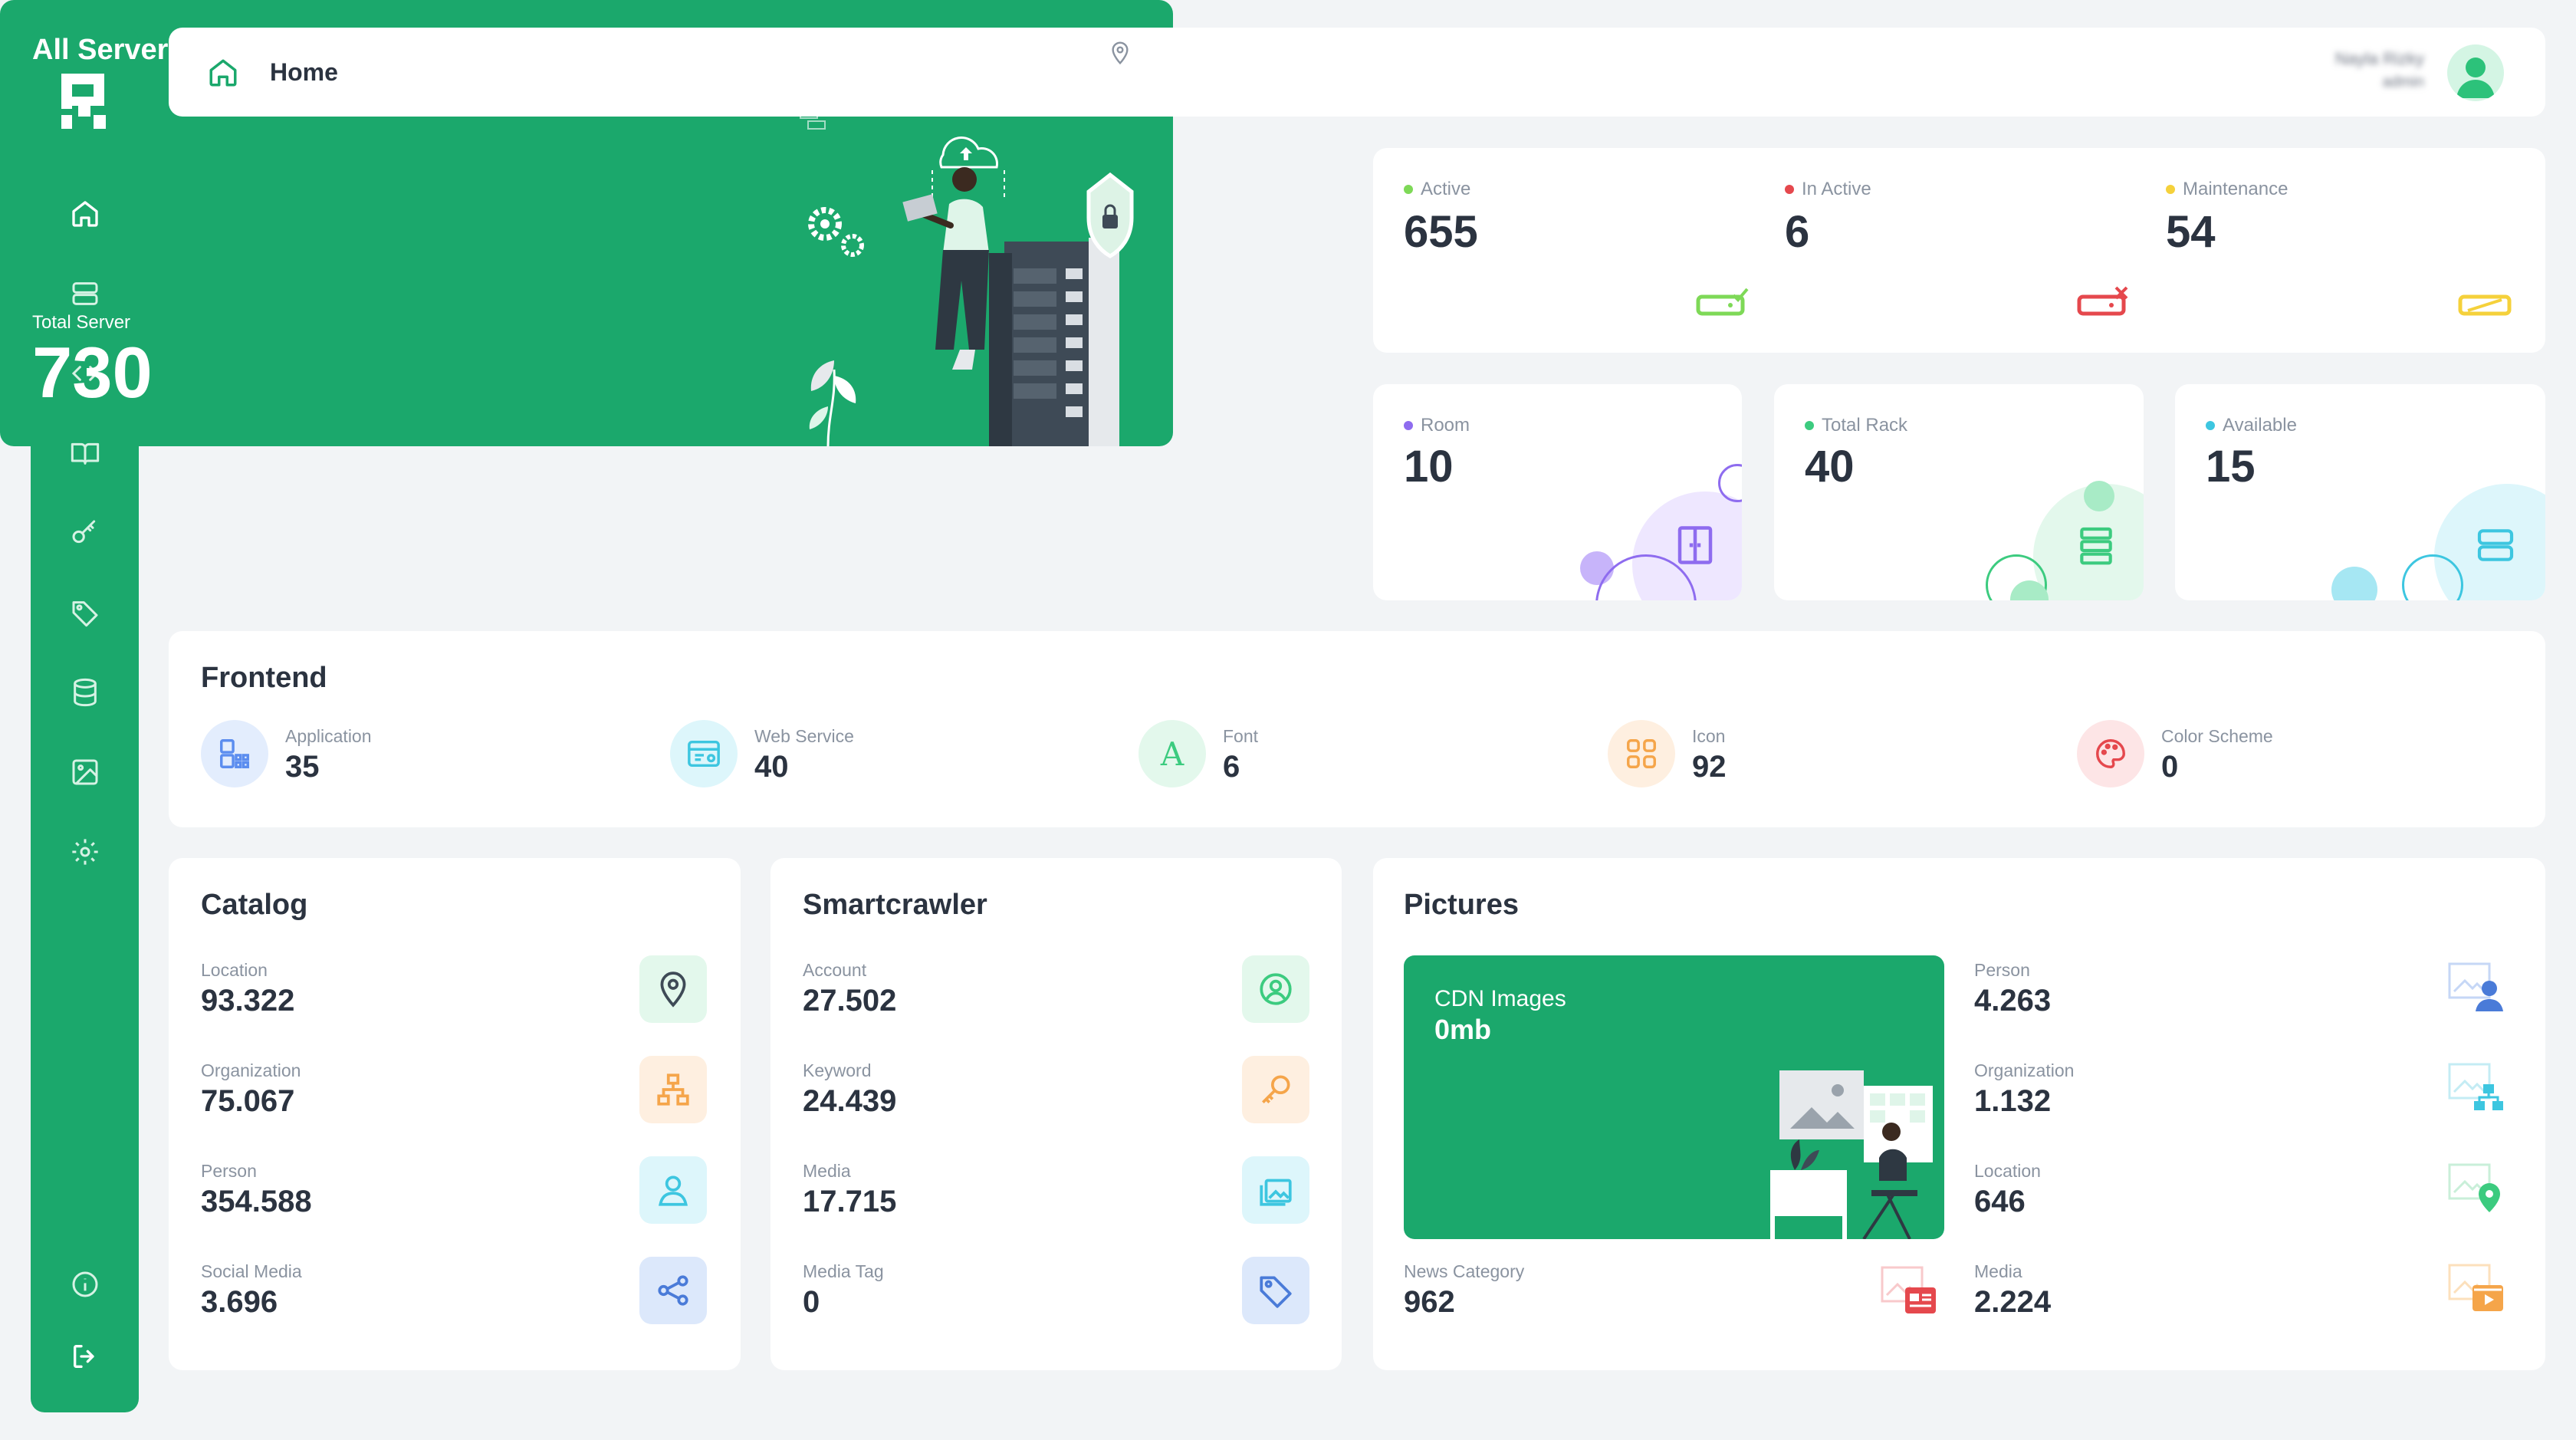  What do you see at coordinates (1852, 1154) in the screenshot?
I see `cdn-illustration` at bounding box center [1852, 1154].